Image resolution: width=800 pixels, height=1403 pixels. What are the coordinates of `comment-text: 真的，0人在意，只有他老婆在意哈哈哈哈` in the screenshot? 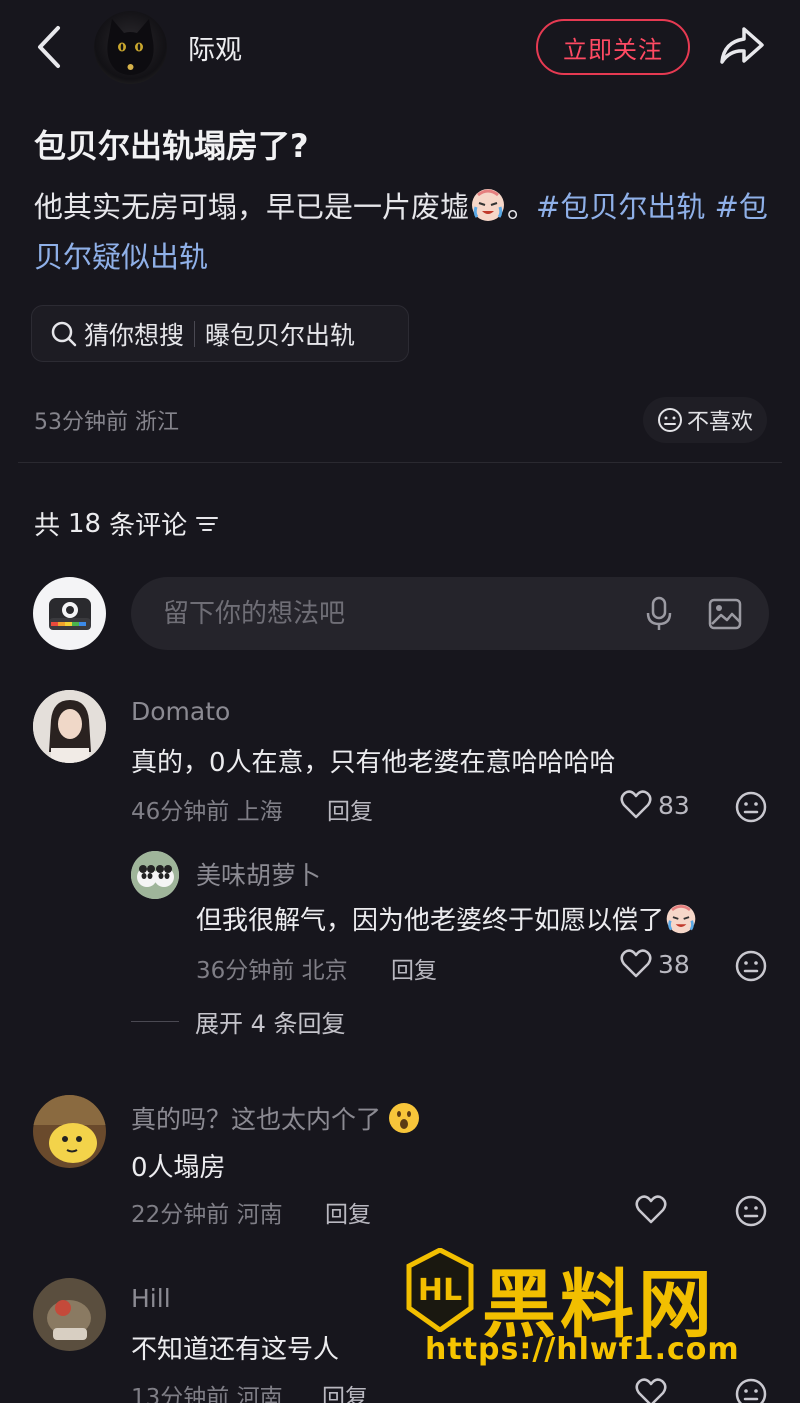 It's located at (373, 763).